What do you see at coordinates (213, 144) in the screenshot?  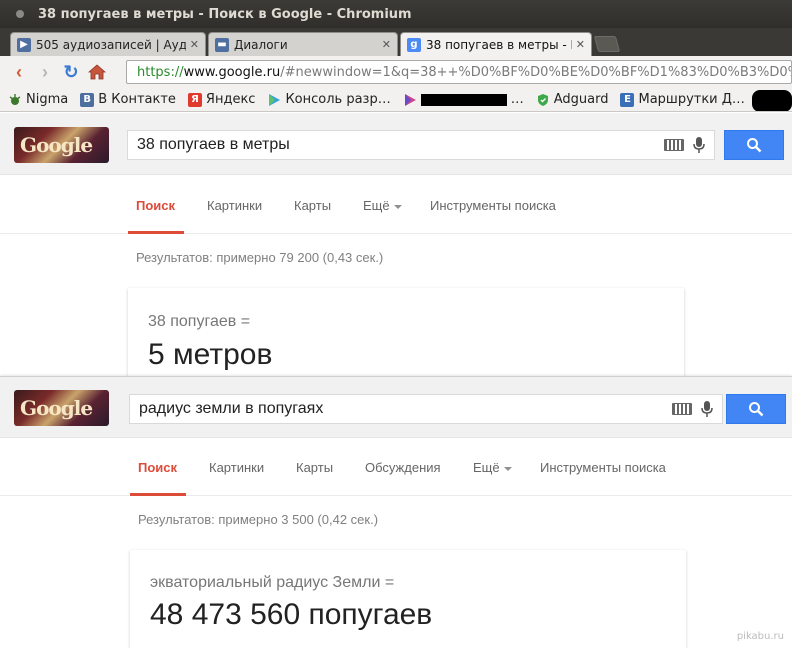 I see `search-query: 38 попугаев в метры` at bounding box center [213, 144].